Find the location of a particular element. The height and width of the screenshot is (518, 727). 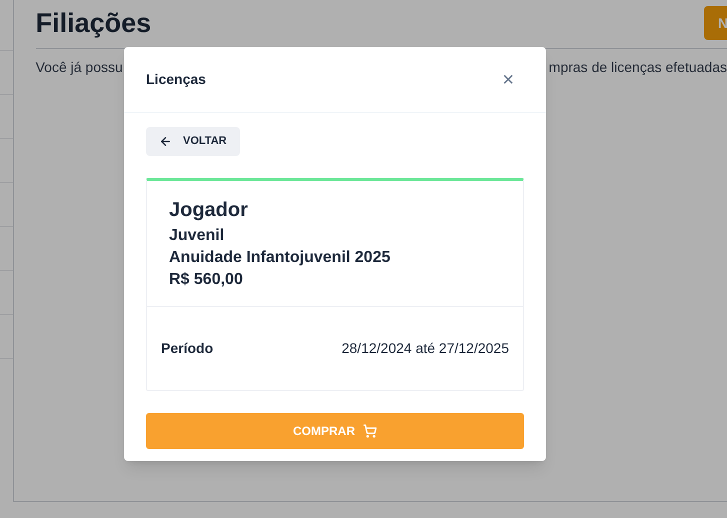

license-name: Anuidade Infantojuvenil 2025 is located at coordinates (280, 258).